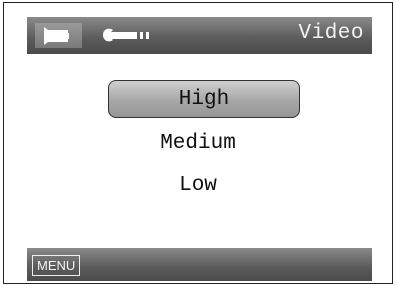 The height and width of the screenshot is (286, 396). I want to click on wrench-icon, so click(126, 35).